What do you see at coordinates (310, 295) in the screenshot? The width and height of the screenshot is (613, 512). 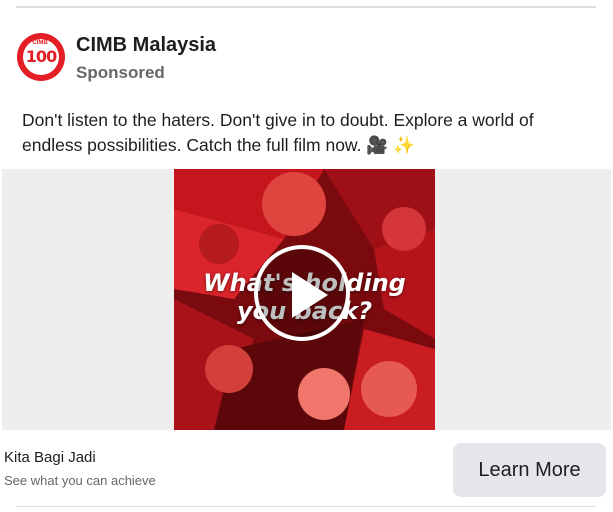 I see `play-icon` at bounding box center [310, 295].